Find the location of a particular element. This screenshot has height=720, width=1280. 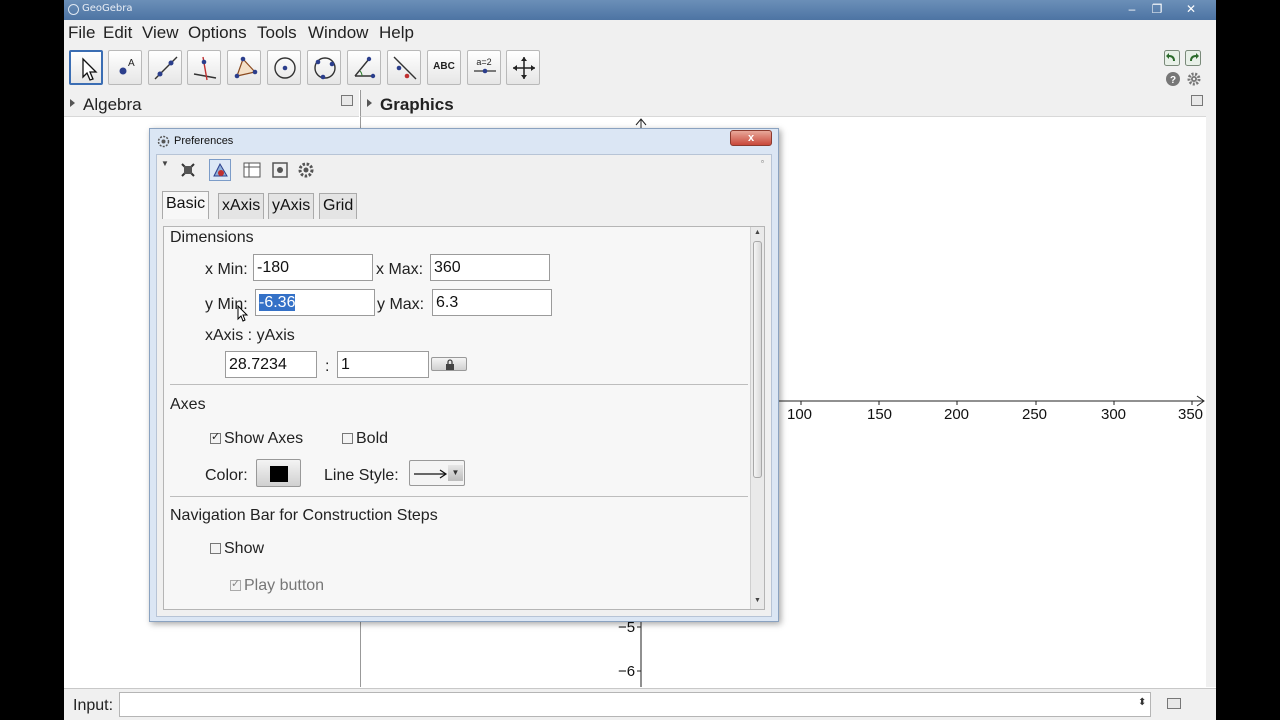

input-history-arrows-icon: ⬍ is located at coordinates (1142, 702).